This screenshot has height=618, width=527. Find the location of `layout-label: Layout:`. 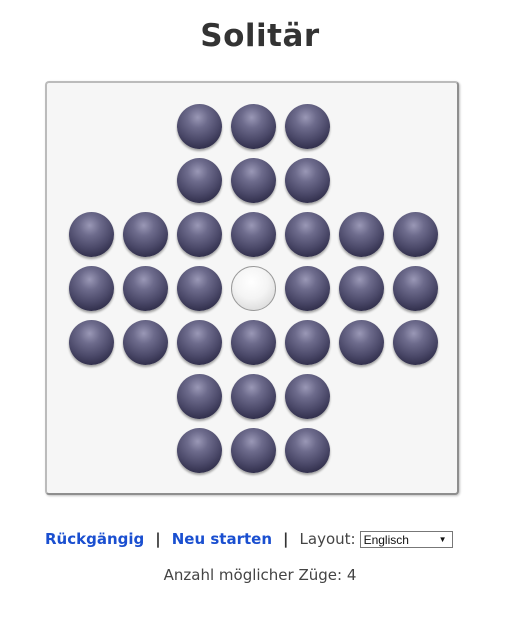

layout-label: Layout: is located at coordinates (327, 539).